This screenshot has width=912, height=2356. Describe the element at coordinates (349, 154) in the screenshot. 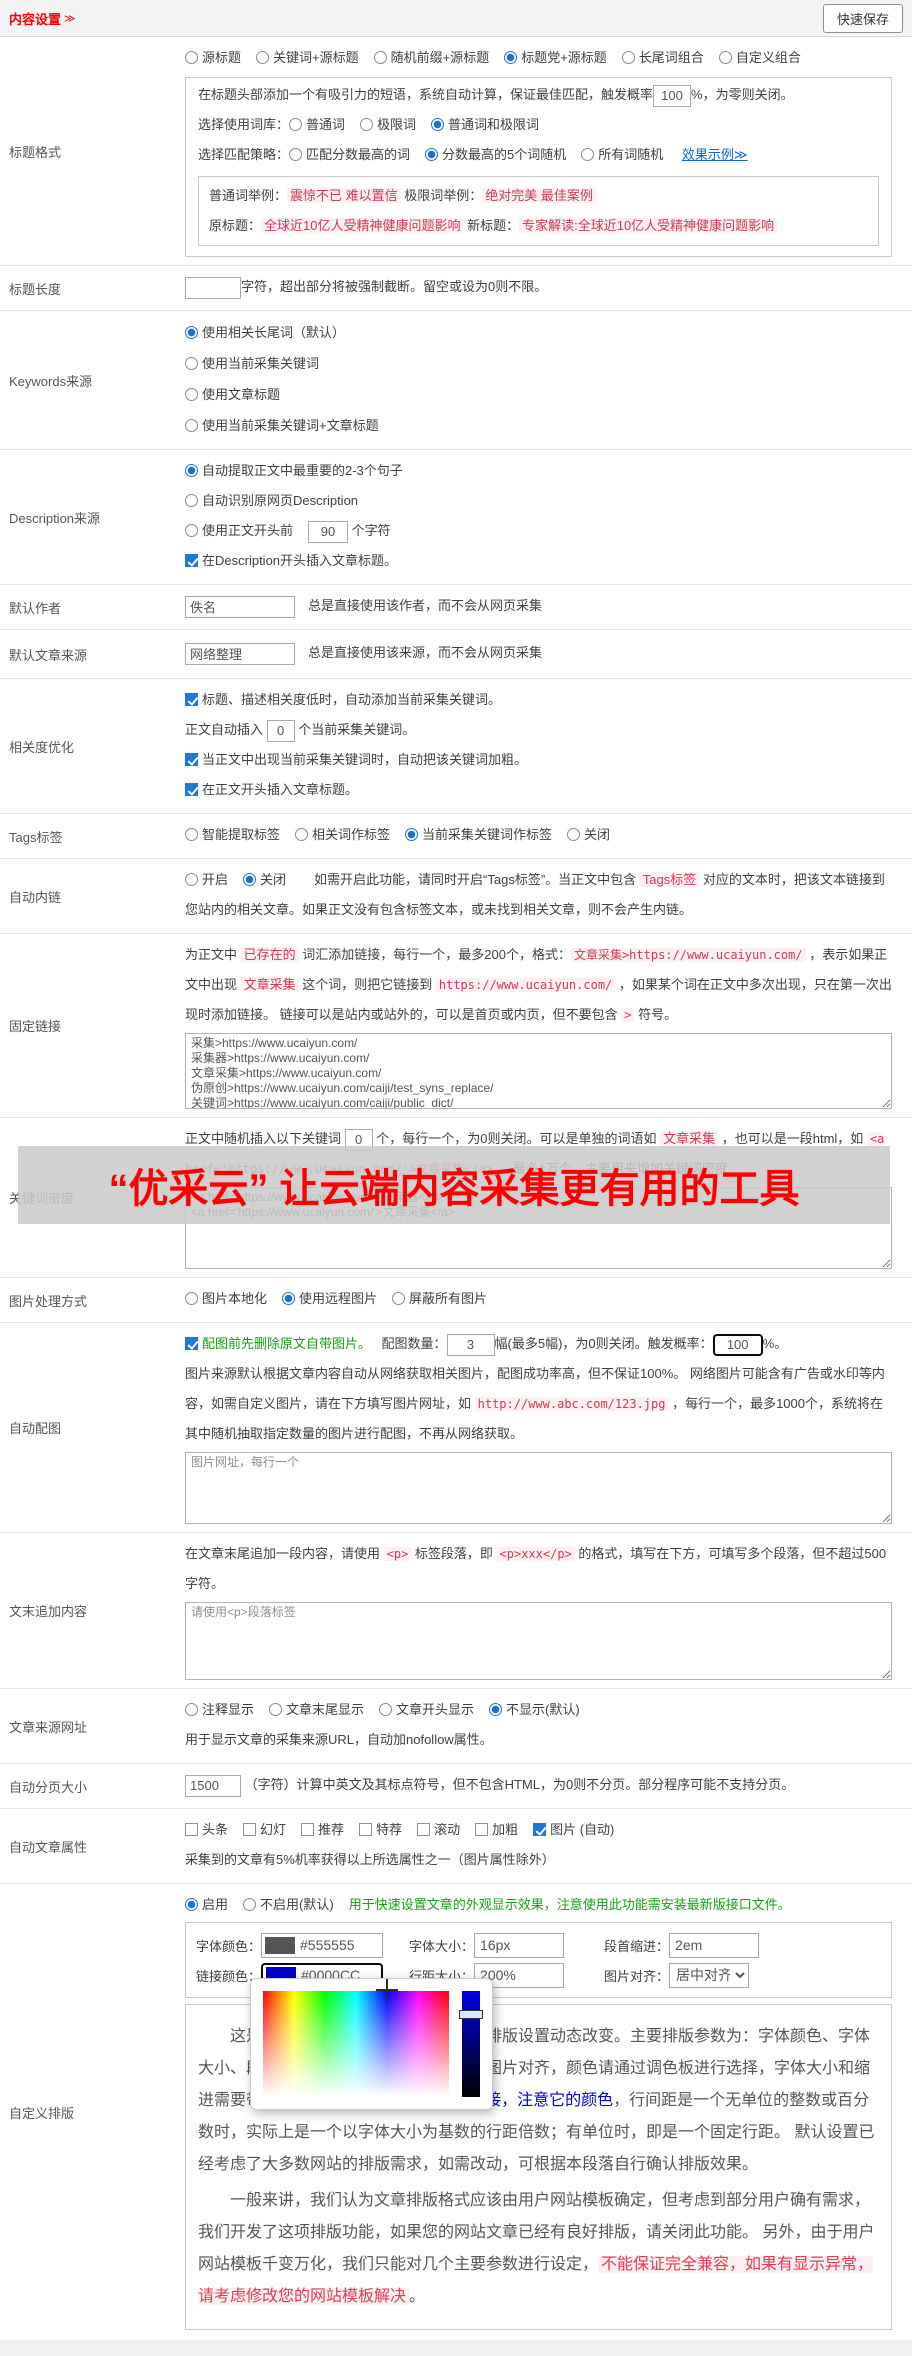

I see `radio-option: 匹配分数最高的词` at that location.